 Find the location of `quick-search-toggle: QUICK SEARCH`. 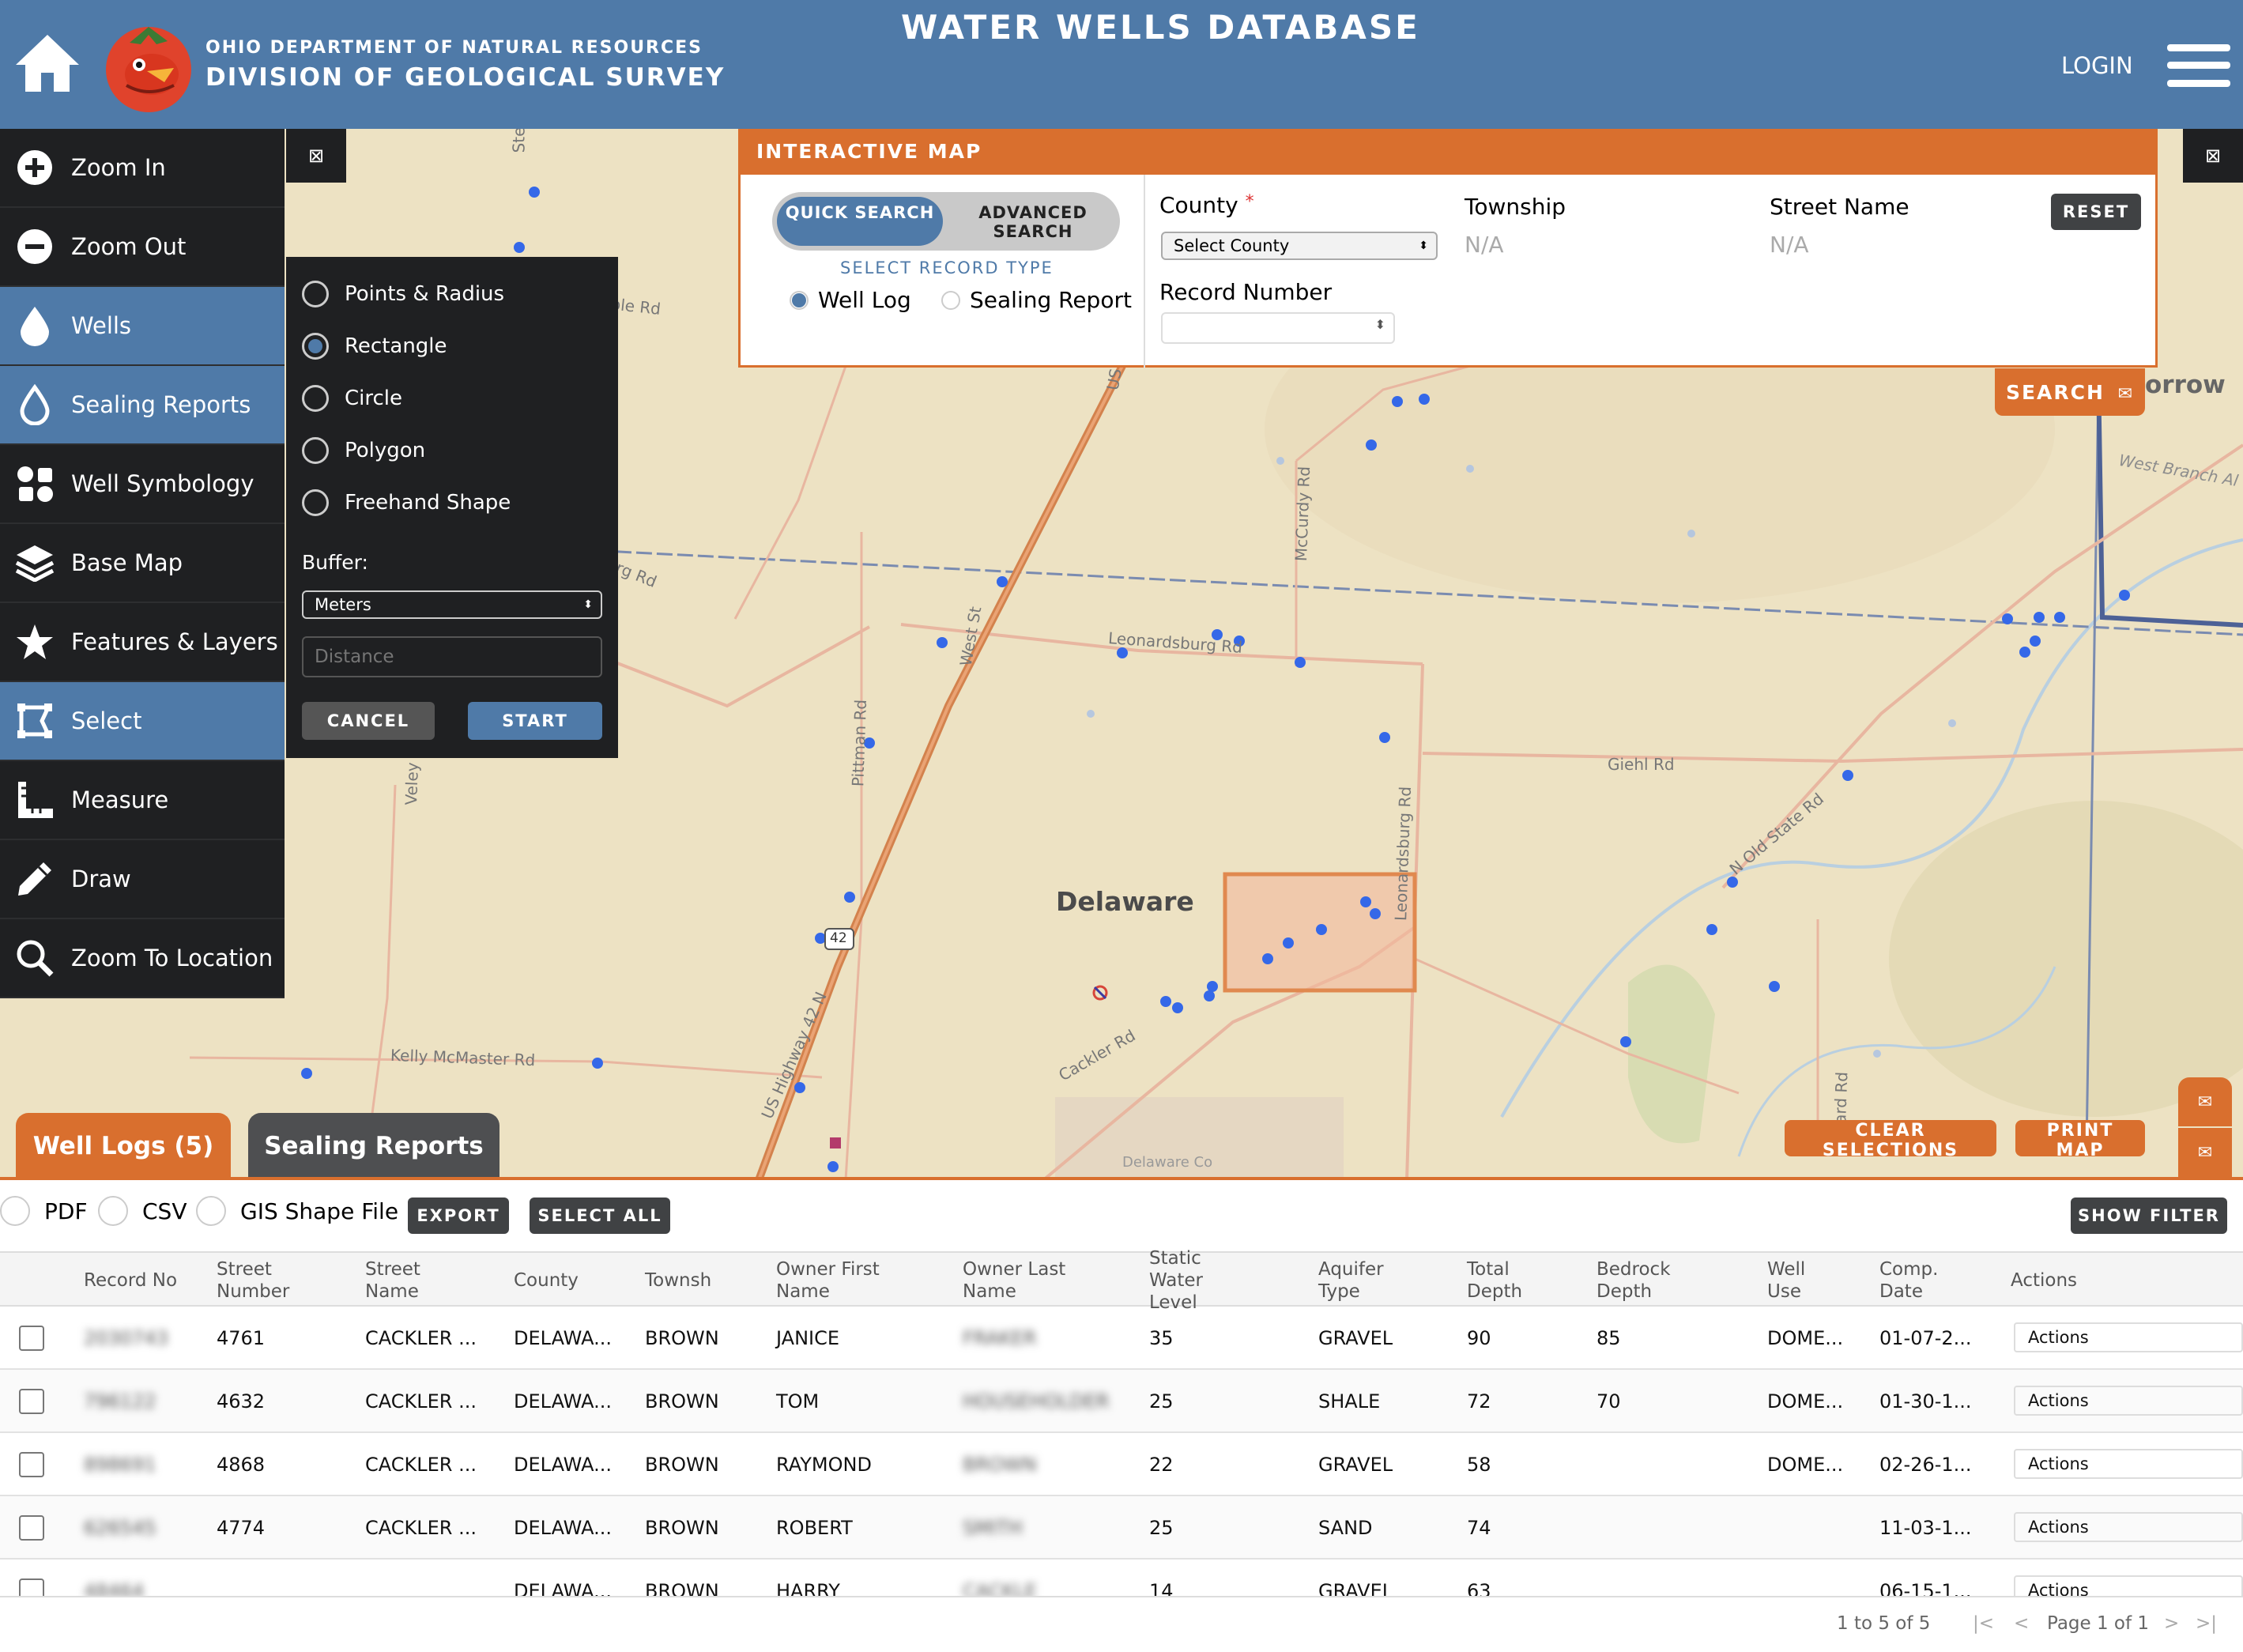

quick-search-toggle: QUICK SEARCH is located at coordinates (860, 221).